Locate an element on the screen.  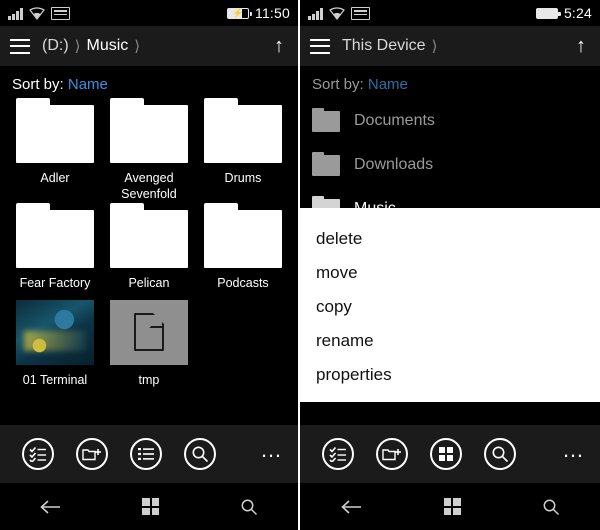
right-nav-bar is located at coordinates (450, 506).